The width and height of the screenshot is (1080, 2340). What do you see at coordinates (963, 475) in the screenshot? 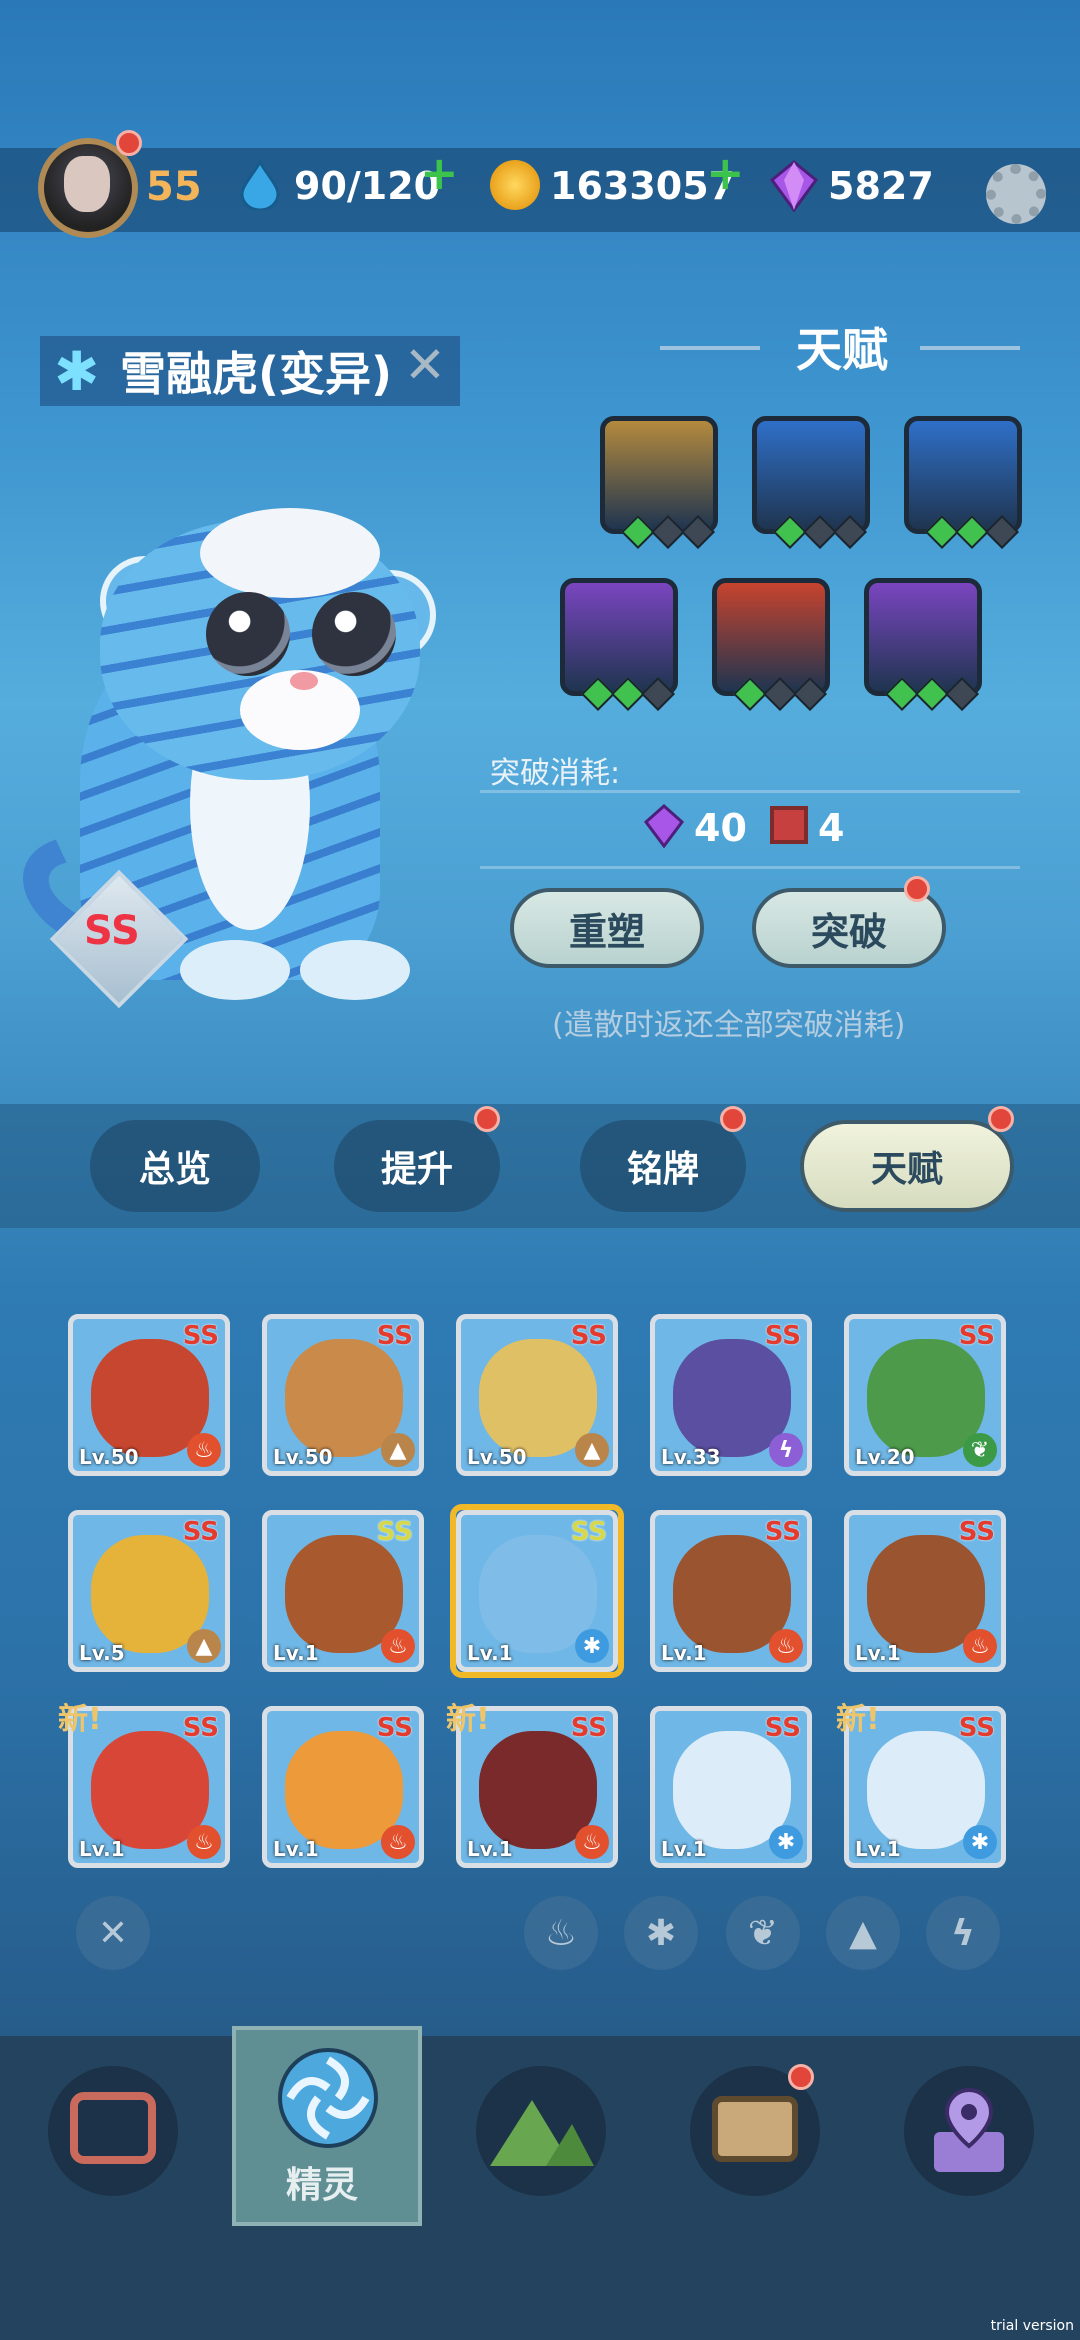
I see `talent-3-icon` at bounding box center [963, 475].